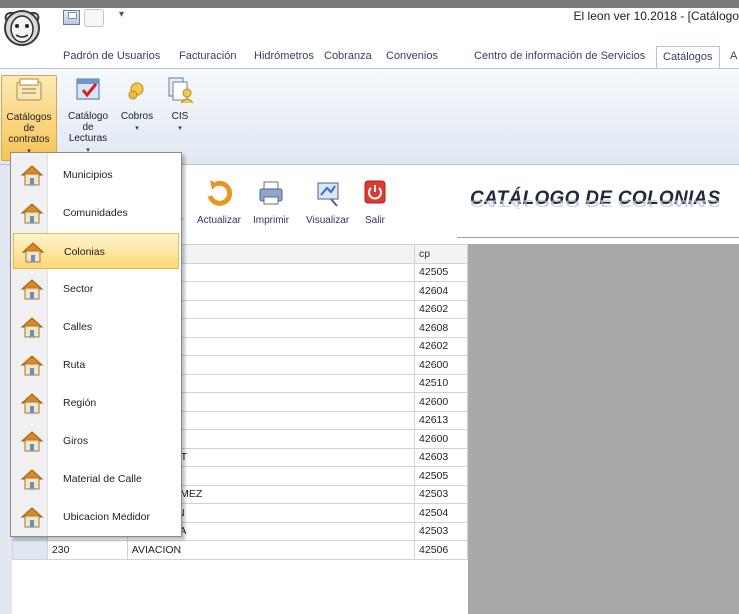 This screenshot has height=614, width=739. Describe the element at coordinates (22, 28) in the screenshot. I see `app-logo-icon` at that location.